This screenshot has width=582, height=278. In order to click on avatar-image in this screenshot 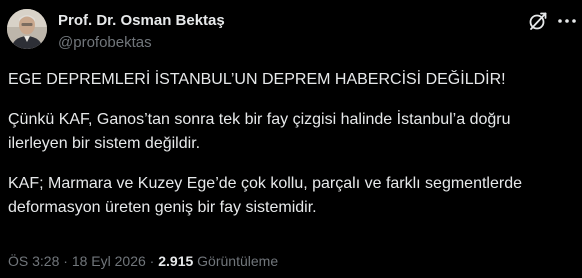, I will do `click(27, 29)`.